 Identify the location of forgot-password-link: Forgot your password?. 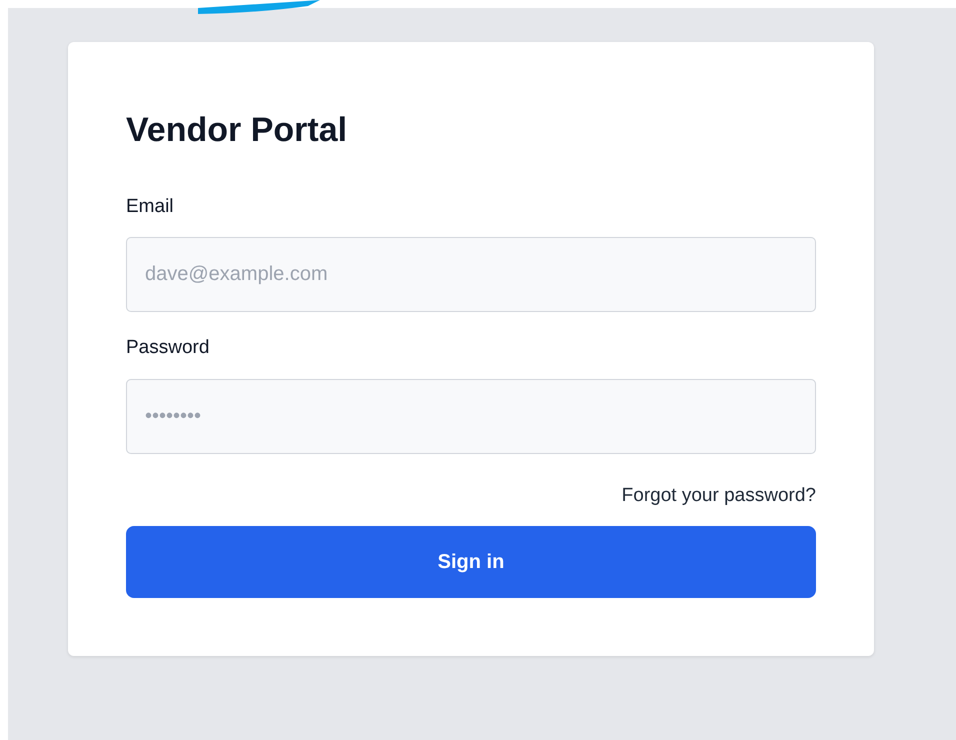
(719, 496).